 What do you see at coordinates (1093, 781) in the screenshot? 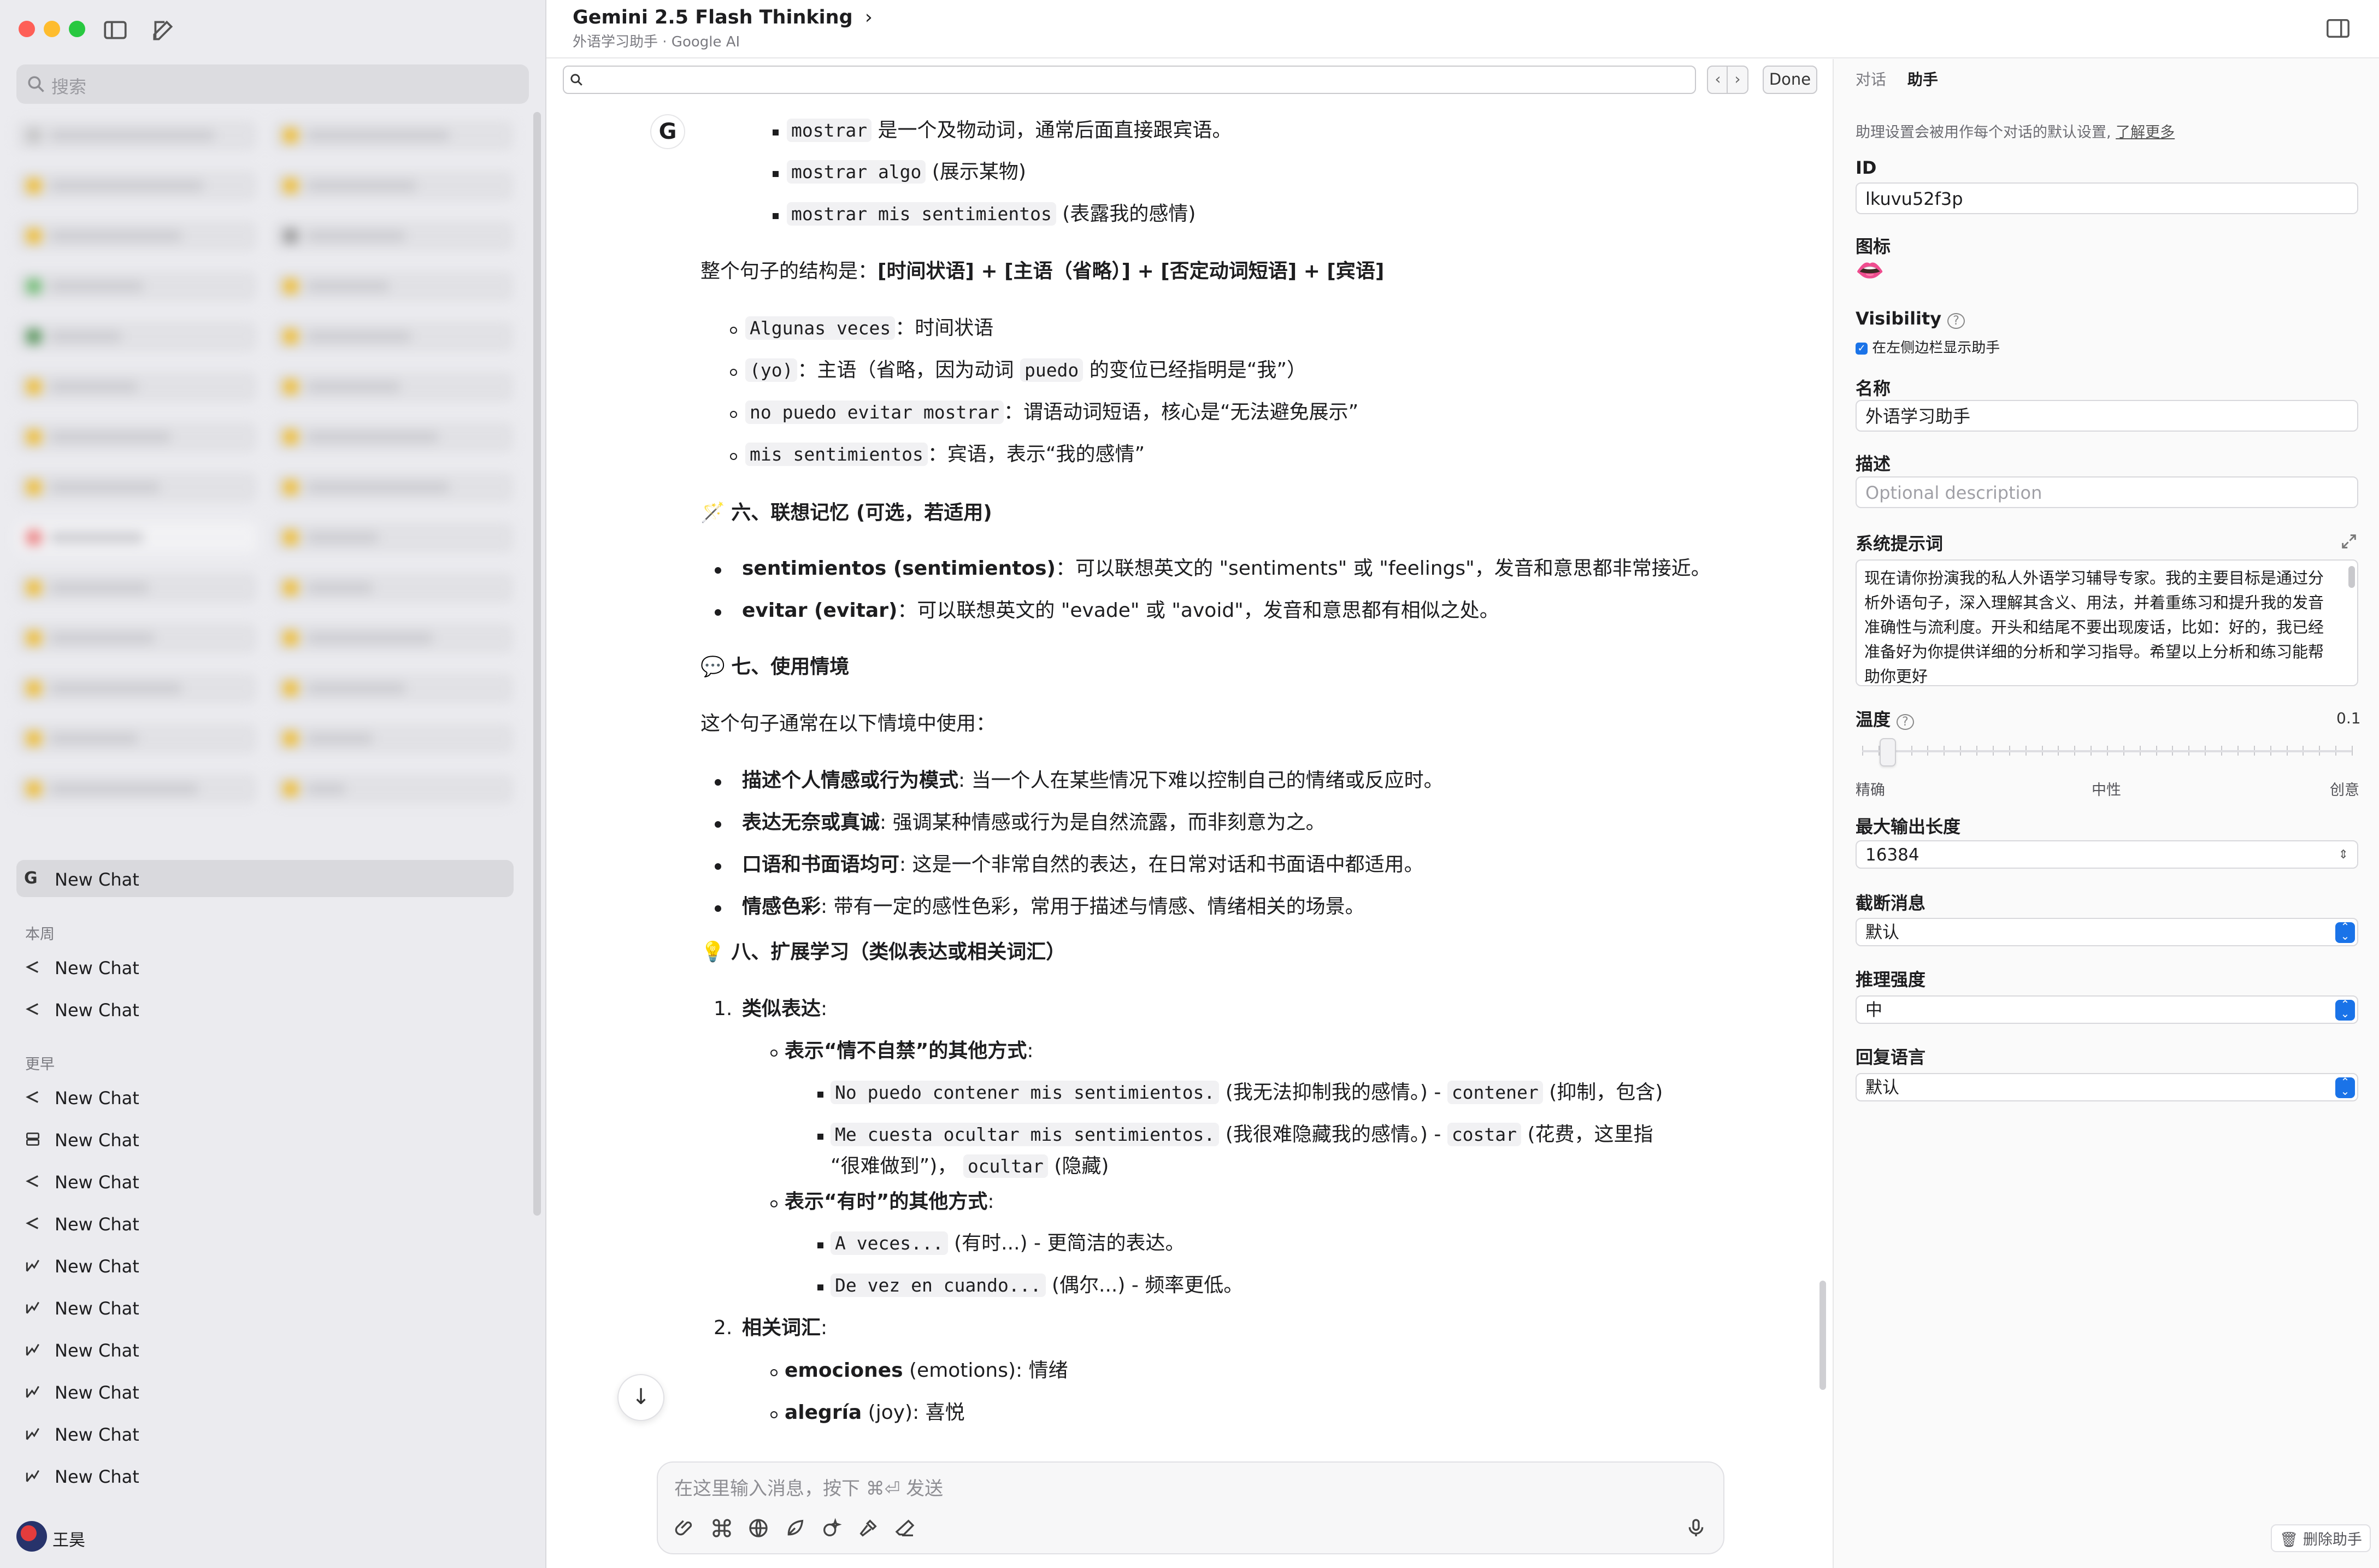
I see `list-item: 描述个人情感或行为模式: 当一个人在某些情况下难以控制自己的情绪或反应时。` at bounding box center [1093, 781].